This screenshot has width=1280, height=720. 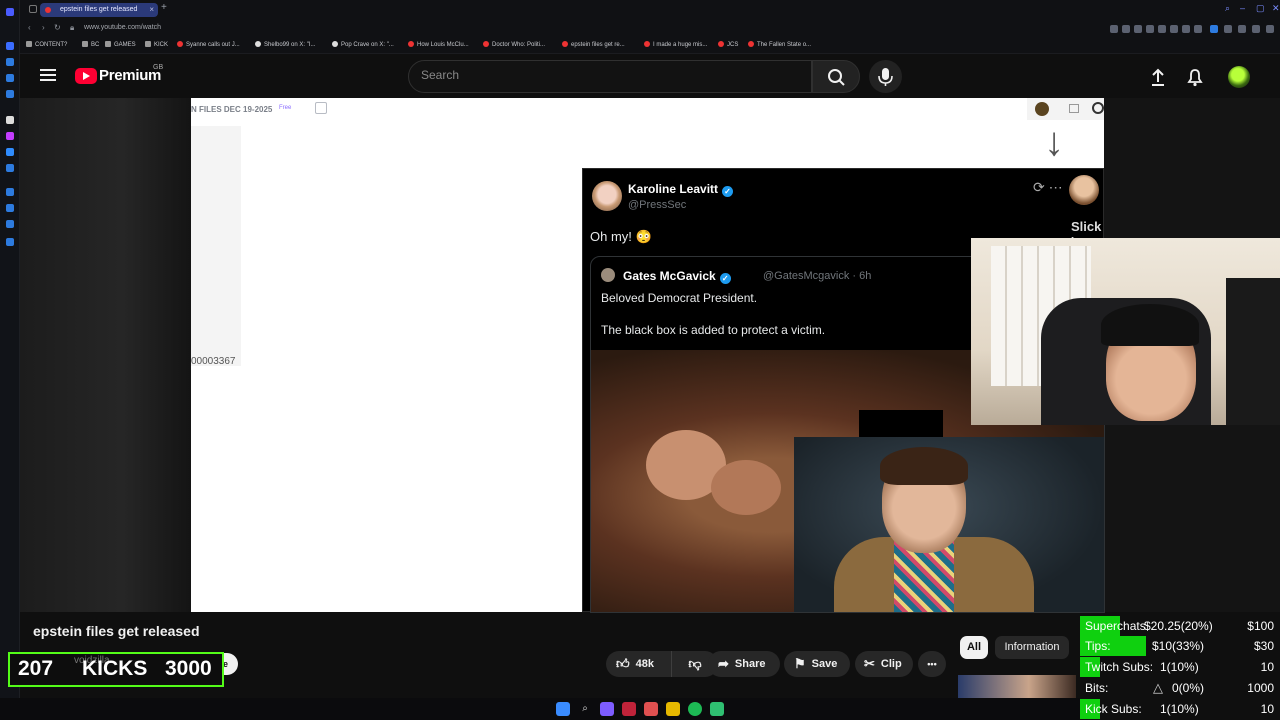 What do you see at coordinates (43, 27) in the screenshot?
I see `forward-icon: ›` at bounding box center [43, 27].